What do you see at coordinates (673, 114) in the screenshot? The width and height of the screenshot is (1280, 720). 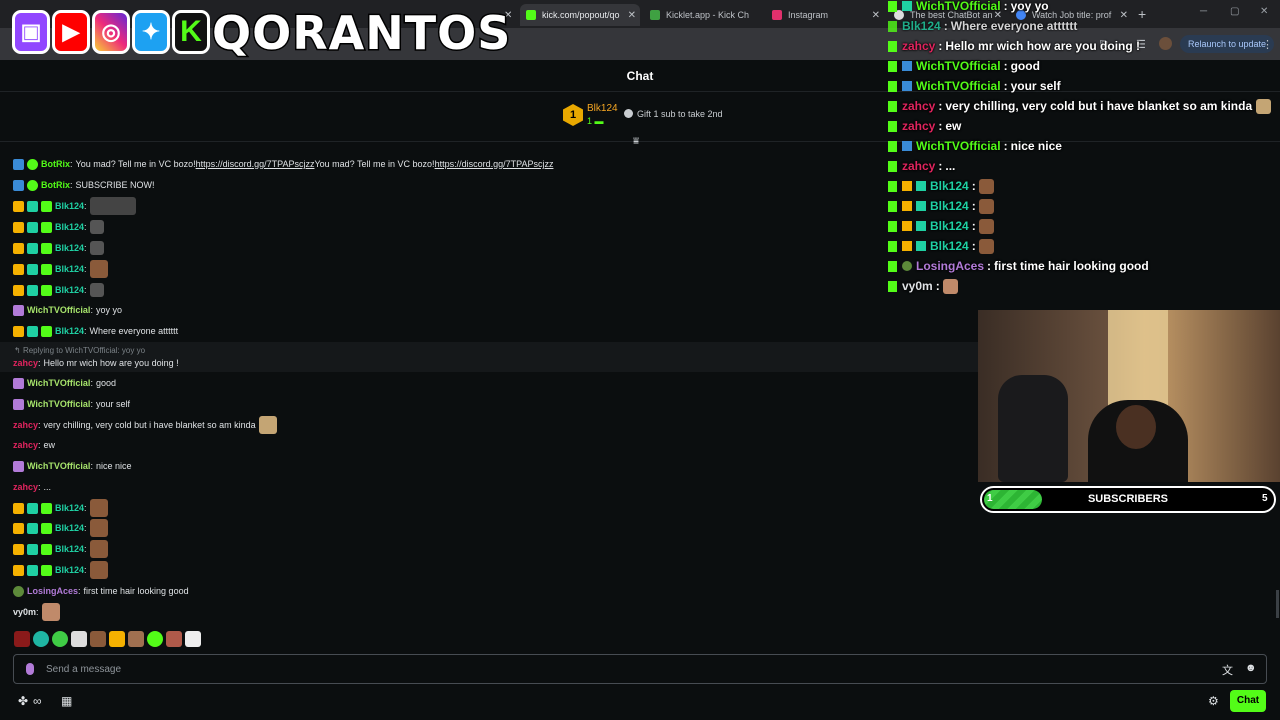 I see `gift-cta: Gift 1 sub to take 2nd` at bounding box center [673, 114].